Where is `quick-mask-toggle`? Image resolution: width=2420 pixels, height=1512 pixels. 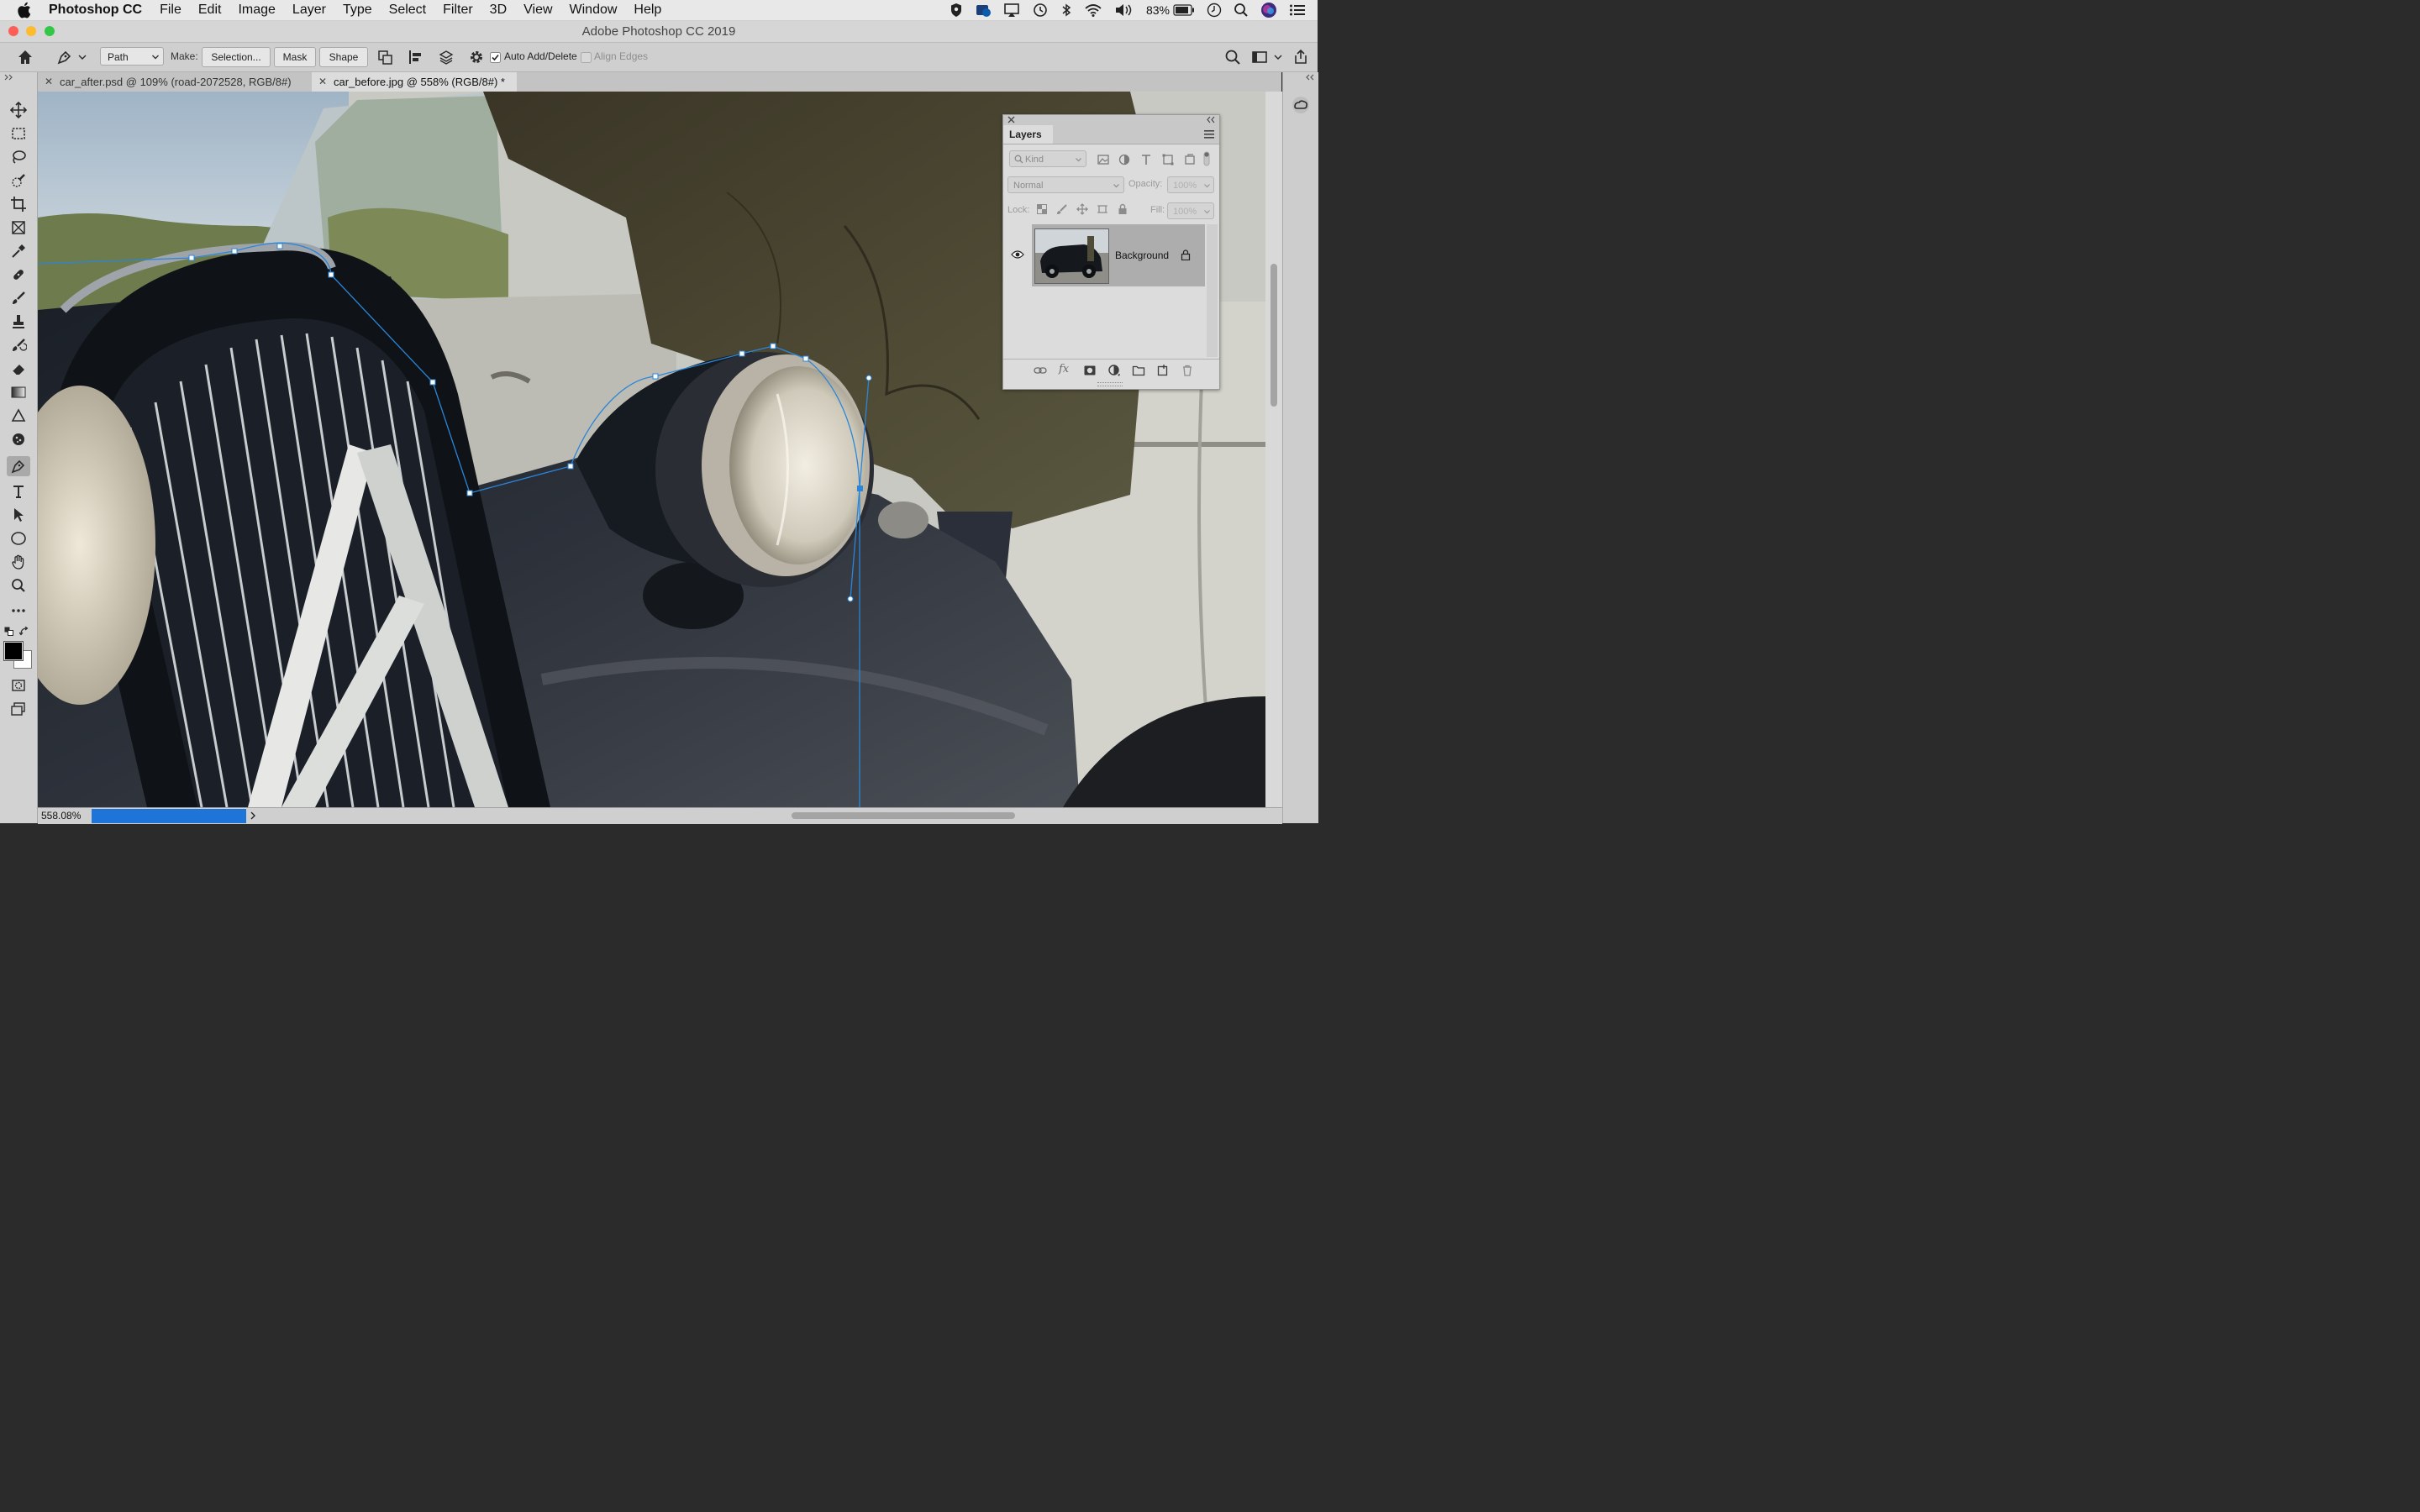 quick-mask-toggle is located at coordinates (18, 685).